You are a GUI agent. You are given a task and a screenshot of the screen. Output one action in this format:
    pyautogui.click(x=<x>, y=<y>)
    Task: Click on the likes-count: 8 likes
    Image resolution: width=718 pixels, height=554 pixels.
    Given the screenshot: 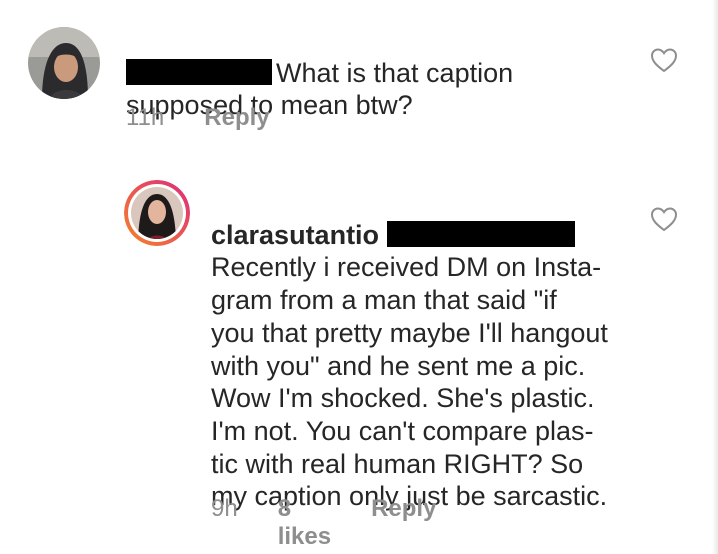 What is the action you would take?
    pyautogui.click(x=304, y=523)
    